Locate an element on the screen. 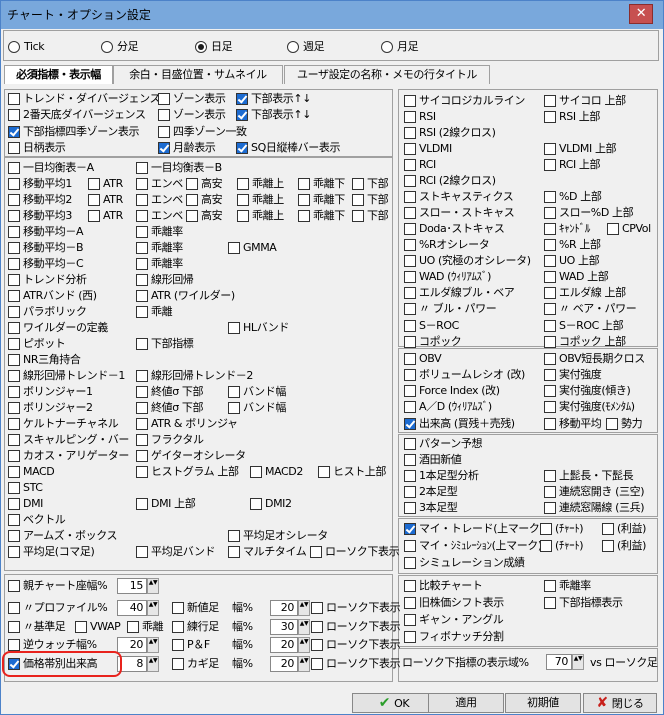  lm-54-checkbox is located at coordinates (142, 456).